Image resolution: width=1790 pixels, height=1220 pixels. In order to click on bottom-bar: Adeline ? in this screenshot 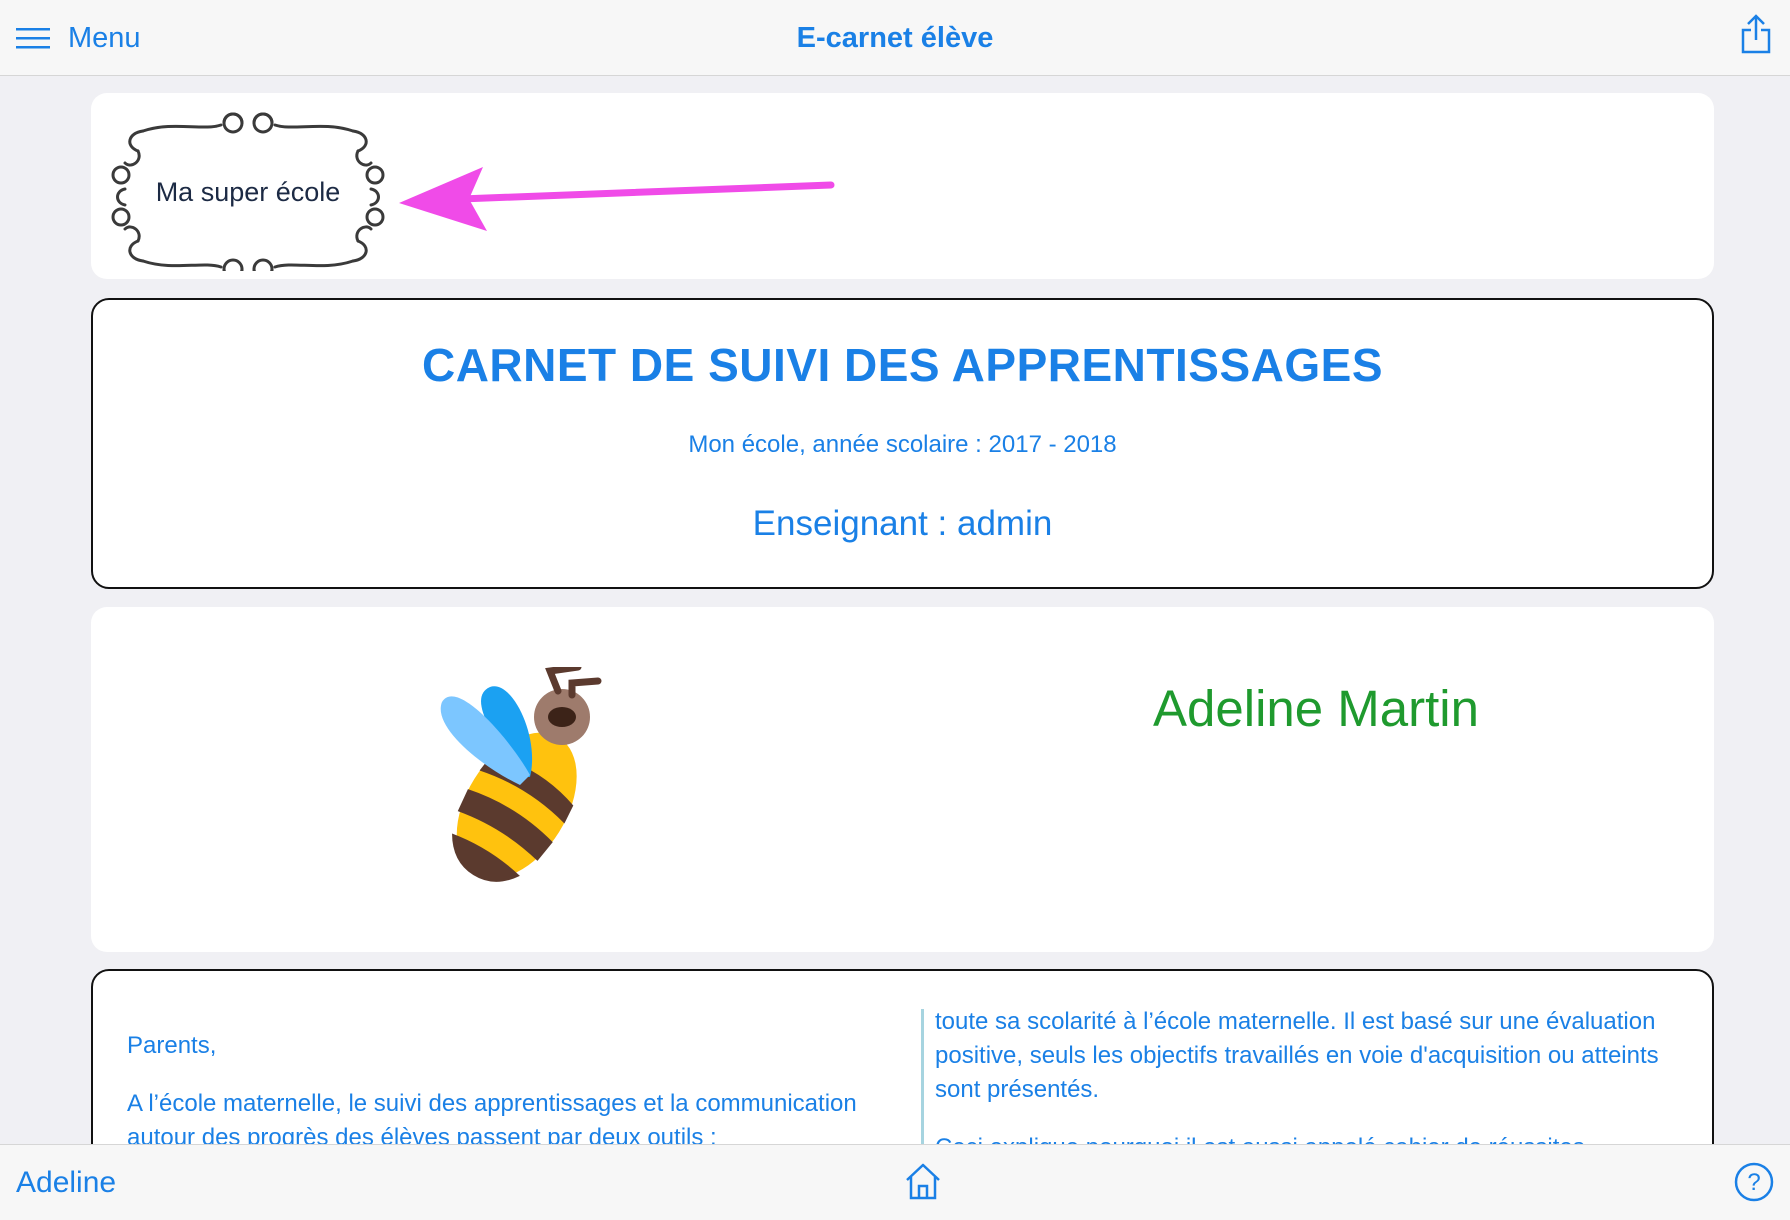, I will do `click(895, 1182)`.